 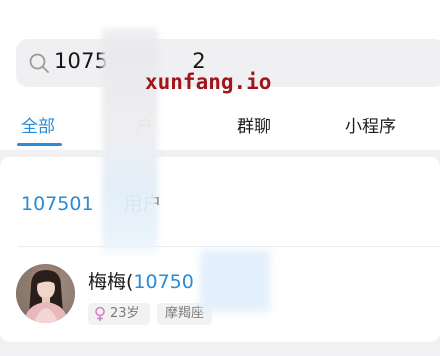 I want to click on female-icon, so click(x=100, y=313).